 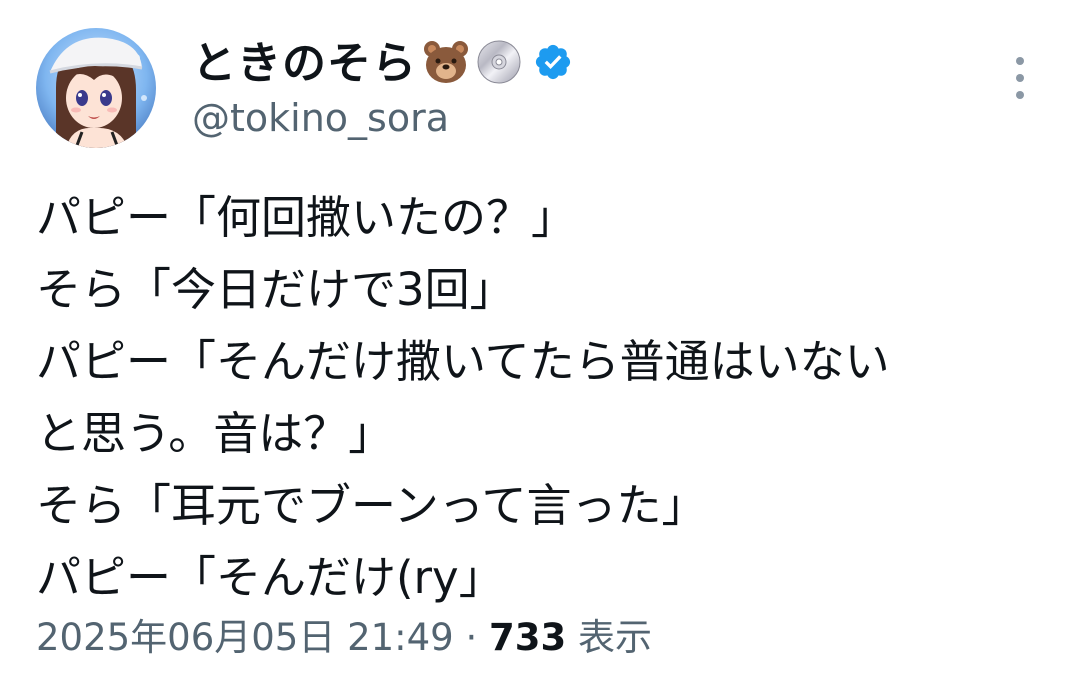 What do you see at coordinates (615, 637) in the screenshot?
I see `views-label: 表示` at bounding box center [615, 637].